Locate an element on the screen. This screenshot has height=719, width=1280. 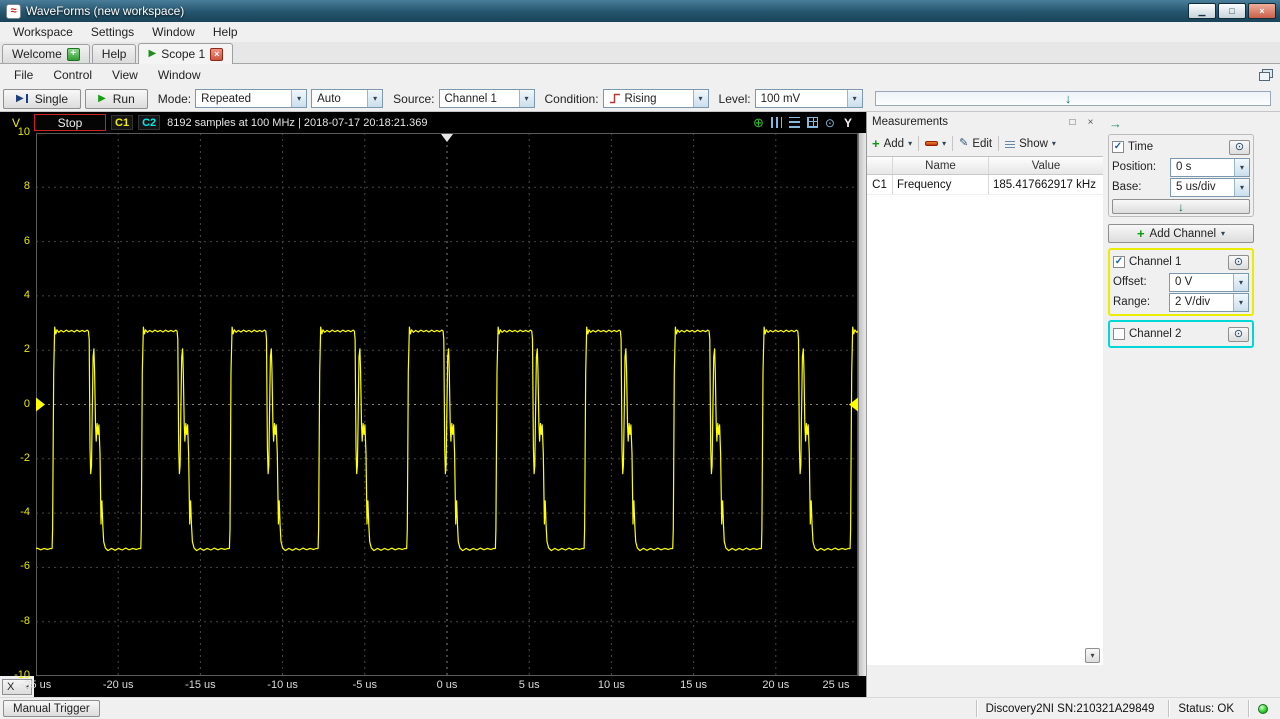
x-tick-label: -10 us is located at coordinates (282, 685).